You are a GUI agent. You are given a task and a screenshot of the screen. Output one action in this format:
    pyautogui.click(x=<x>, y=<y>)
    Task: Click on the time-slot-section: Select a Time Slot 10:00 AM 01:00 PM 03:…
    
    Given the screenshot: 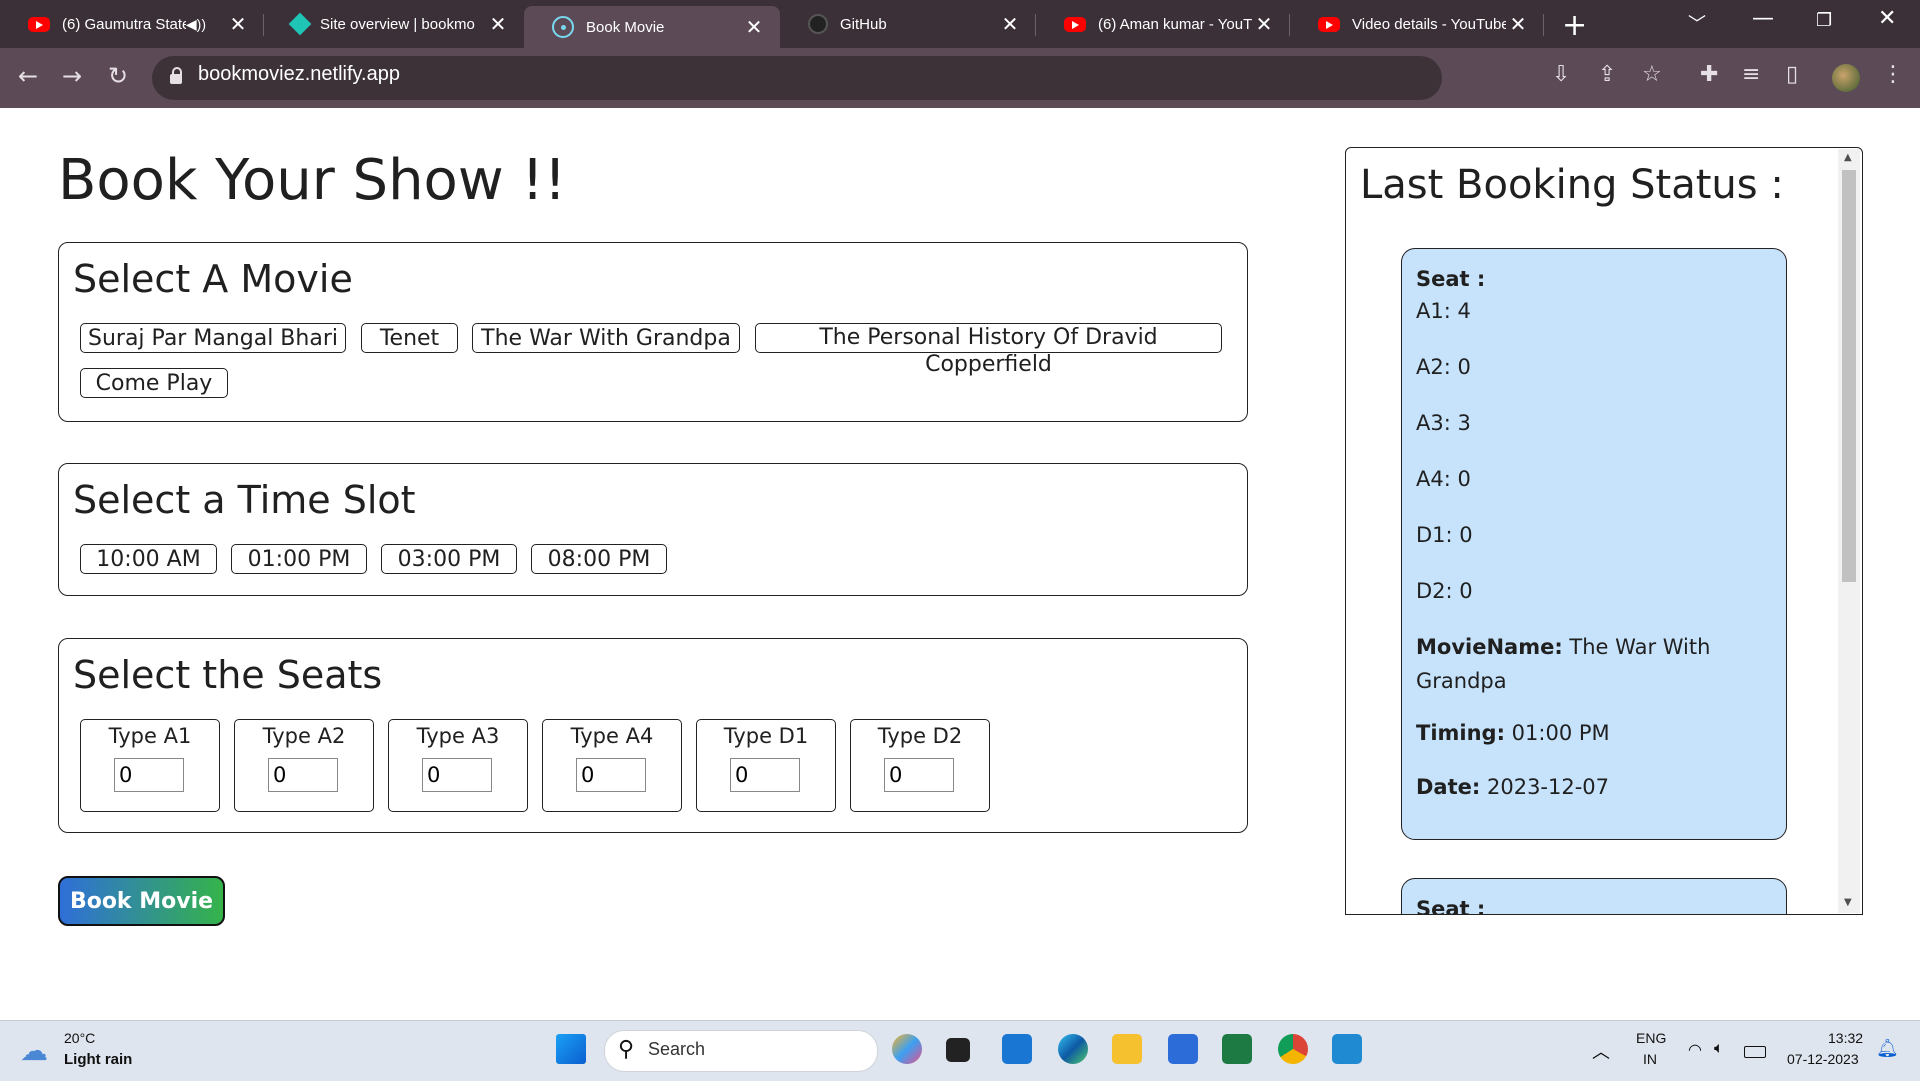 What is the action you would take?
    pyautogui.click(x=653, y=529)
    